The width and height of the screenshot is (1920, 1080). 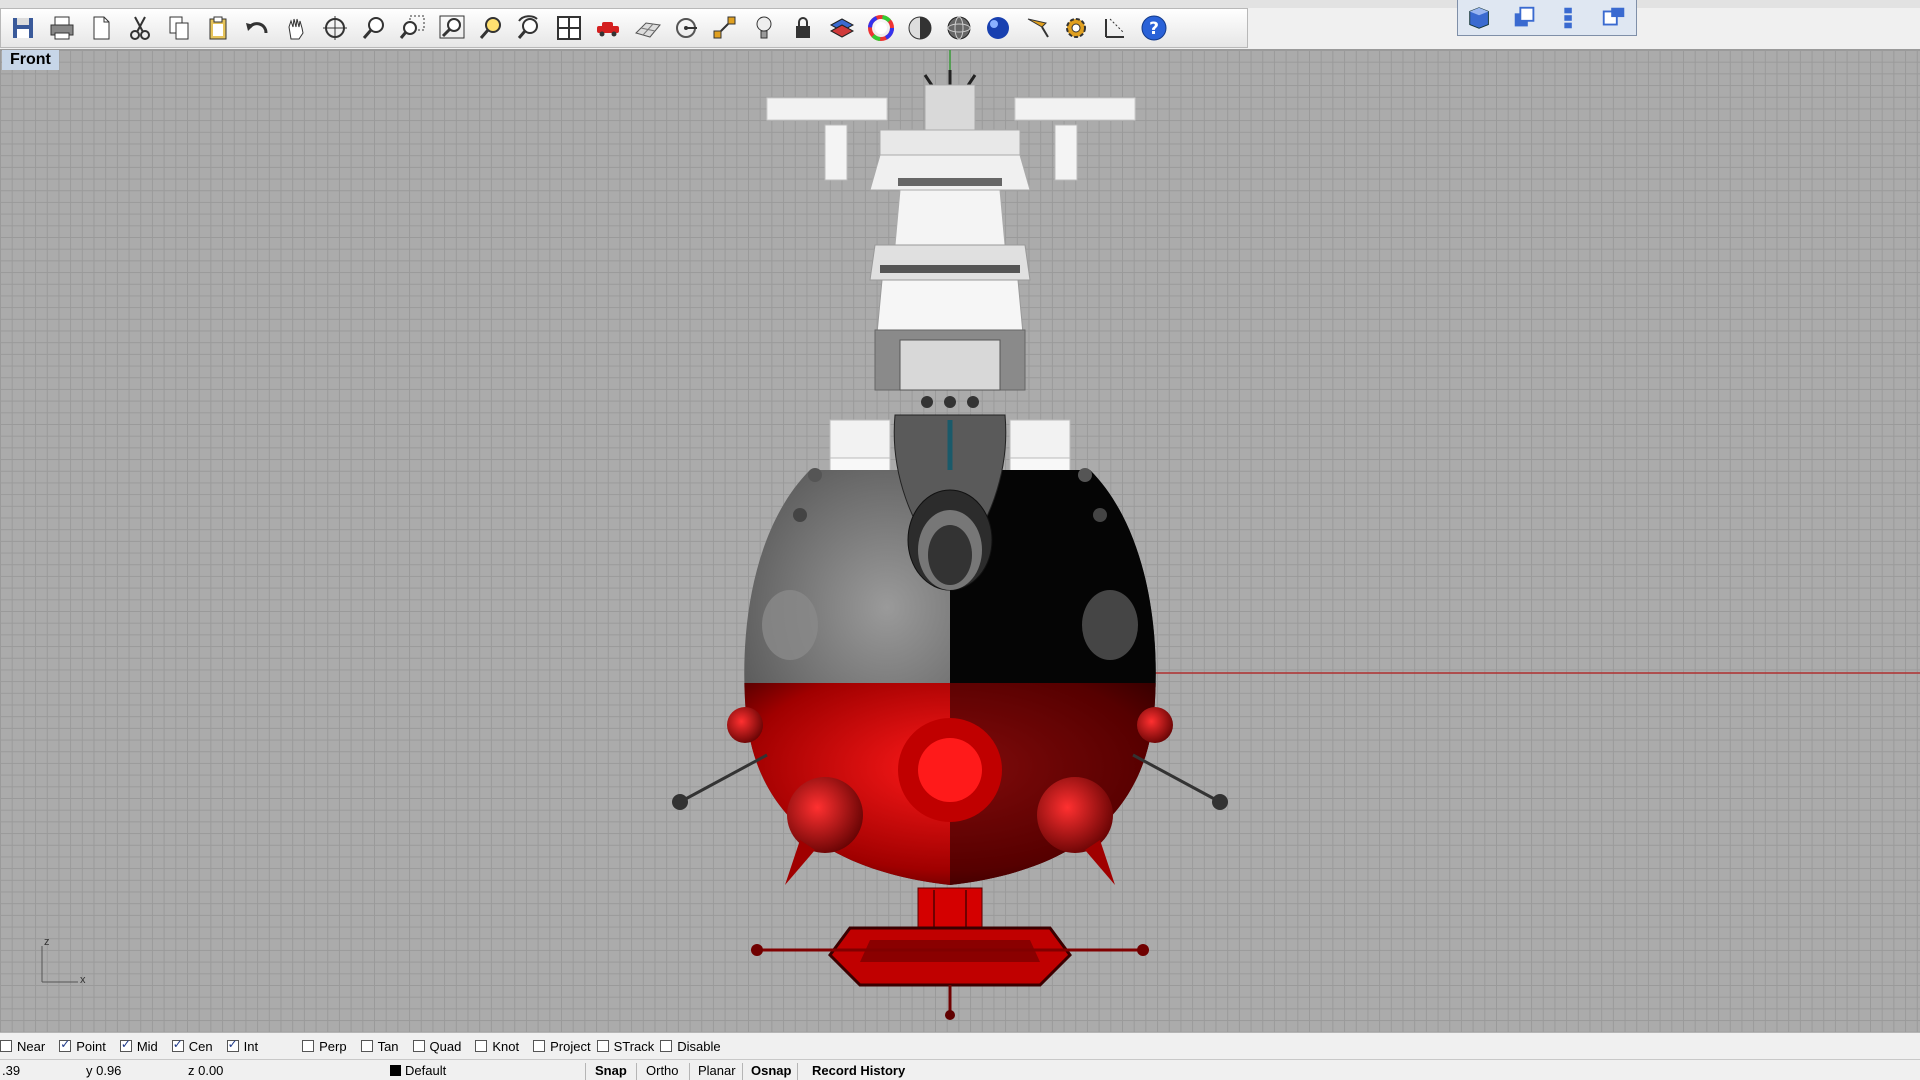 What do you see at coordinates (497, 1046) in the screenshot?
I see `osnap-knot: Knot` at bounding box center [497, 1046].